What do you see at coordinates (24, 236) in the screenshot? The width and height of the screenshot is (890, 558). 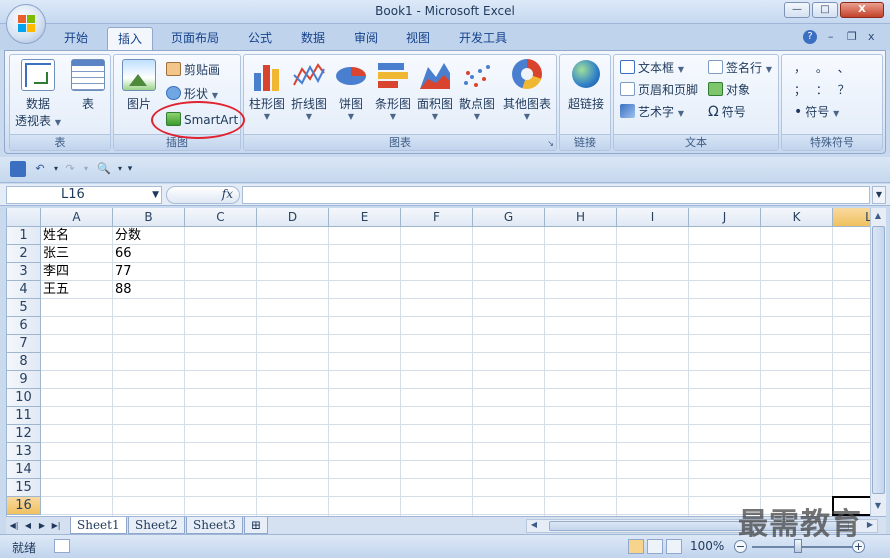 I see `row-header-1: 1` at bounding box center [24, 236].